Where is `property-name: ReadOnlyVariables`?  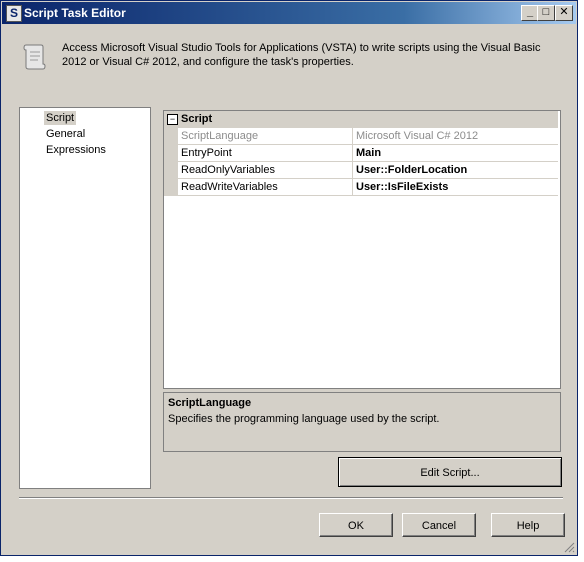 property-name: ReadOnlyVariables is located at coordinates (228, 170).